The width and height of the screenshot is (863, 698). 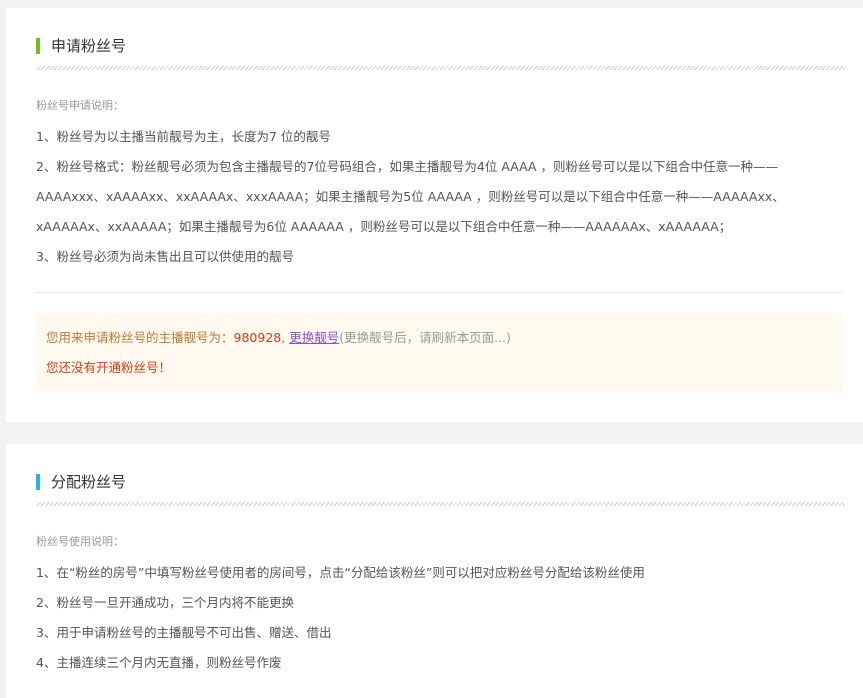 What do you see at coordinates (165, 602) in the screenshot?
I see `assign-rule-line: 2、粉丝号一旦开通成功，三个月内将不能更换` at bounding box center [165, 602].